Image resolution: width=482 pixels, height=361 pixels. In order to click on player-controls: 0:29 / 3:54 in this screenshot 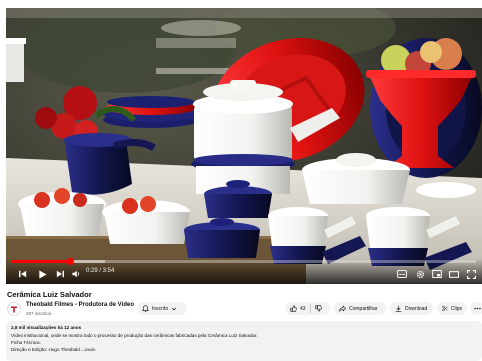, I will do `click(244, 271)`.